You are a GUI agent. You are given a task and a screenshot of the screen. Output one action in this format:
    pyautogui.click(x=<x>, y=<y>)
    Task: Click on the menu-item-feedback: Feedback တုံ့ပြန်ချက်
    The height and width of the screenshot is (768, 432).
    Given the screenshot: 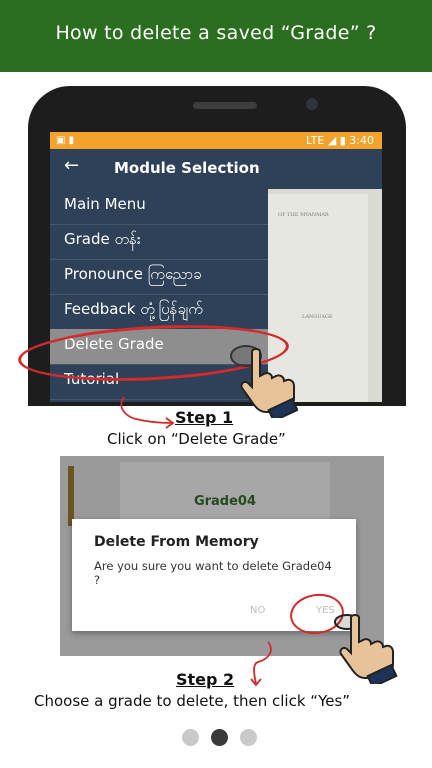 What is the action you would take?
    pyautogui.click(x=159, y=312)
    